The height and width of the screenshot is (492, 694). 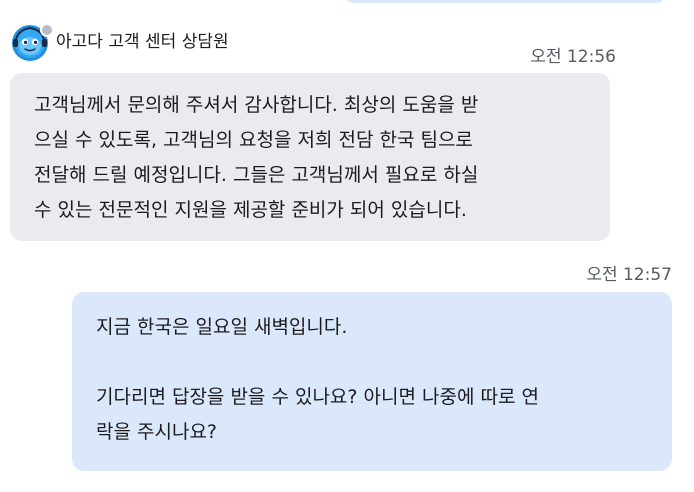 I want to click on message-line: 락을 주시나요?, so click(x=157, y=432).